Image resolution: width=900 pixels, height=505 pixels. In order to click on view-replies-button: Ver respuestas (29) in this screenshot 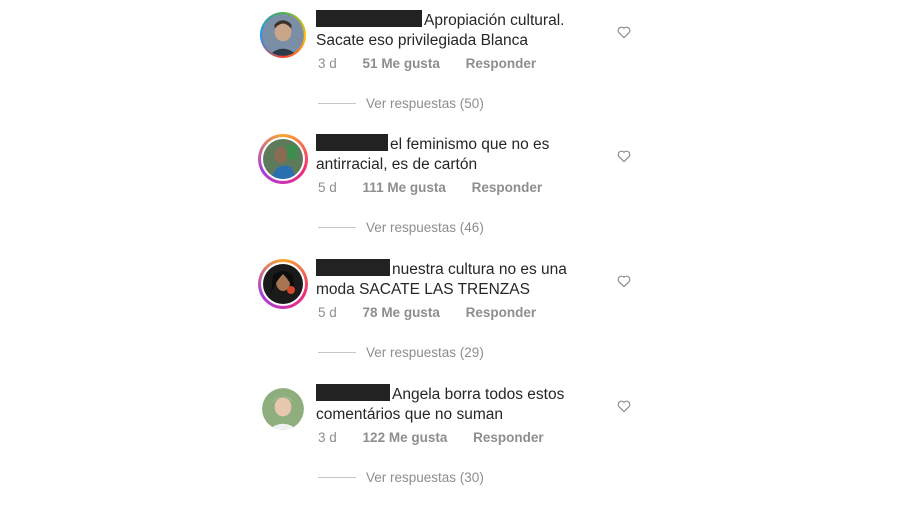, I will do `click(401, 352)`.